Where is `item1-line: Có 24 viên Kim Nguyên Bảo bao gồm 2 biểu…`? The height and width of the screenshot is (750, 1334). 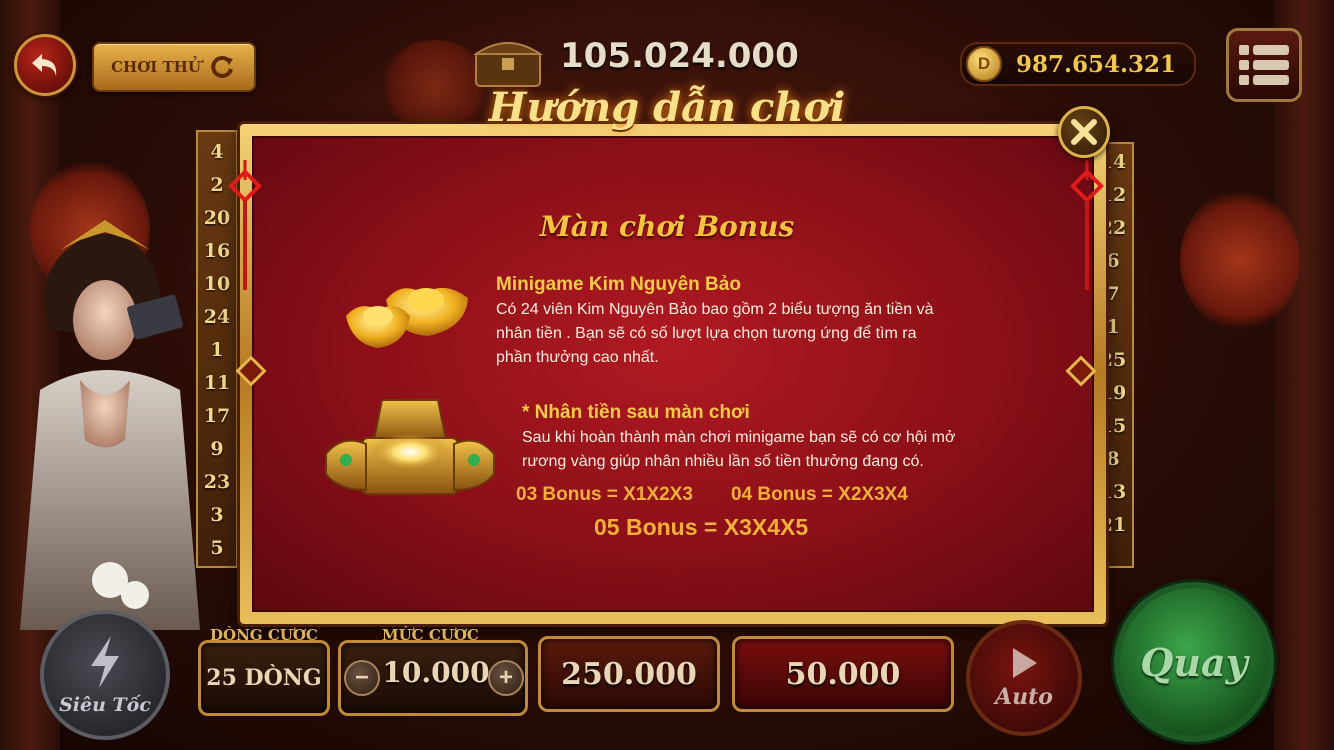
item1-line: Có 24 viên Kim Nguyên Bảo bao gồm 2 biểu… is located at coordinates (715, 309).